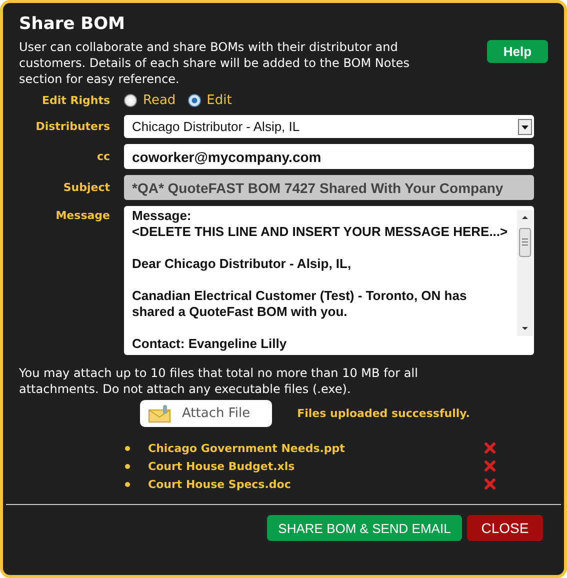 This screenshot has width=567, height=578. What do you see at coordinates (86, 187) in the screenshot?
I see `field-label: Subject` at bounding box center [86, 187].